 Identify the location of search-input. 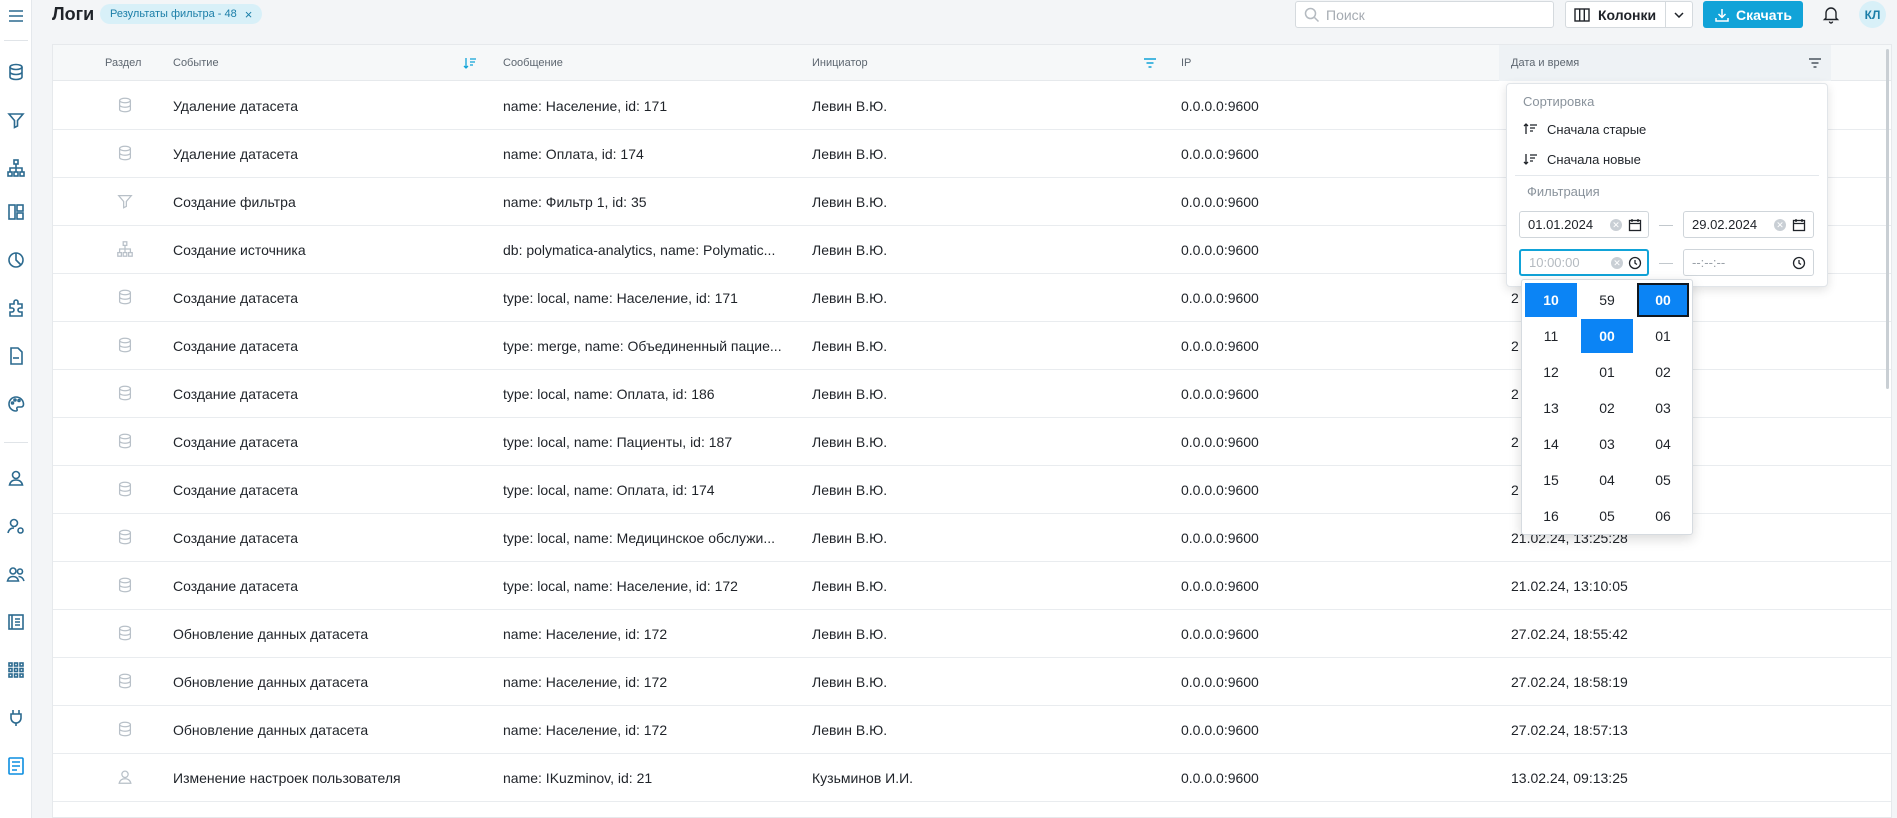
(1426, 14).